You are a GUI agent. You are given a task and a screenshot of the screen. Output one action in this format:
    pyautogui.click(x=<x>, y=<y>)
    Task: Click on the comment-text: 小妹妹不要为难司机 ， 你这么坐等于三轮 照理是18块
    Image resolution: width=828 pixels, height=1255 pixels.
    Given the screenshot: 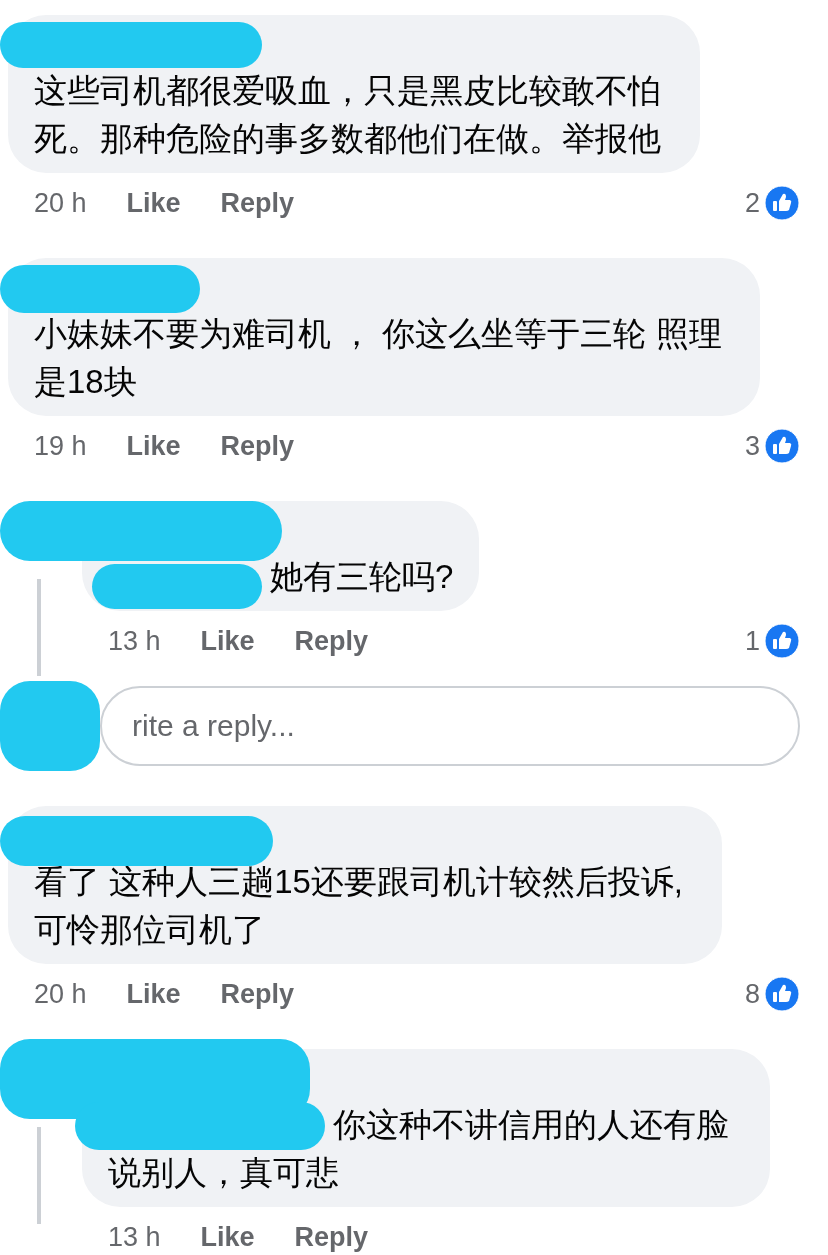 What is the action you would take?
    pyautogui.click(x=378, y=358)
    